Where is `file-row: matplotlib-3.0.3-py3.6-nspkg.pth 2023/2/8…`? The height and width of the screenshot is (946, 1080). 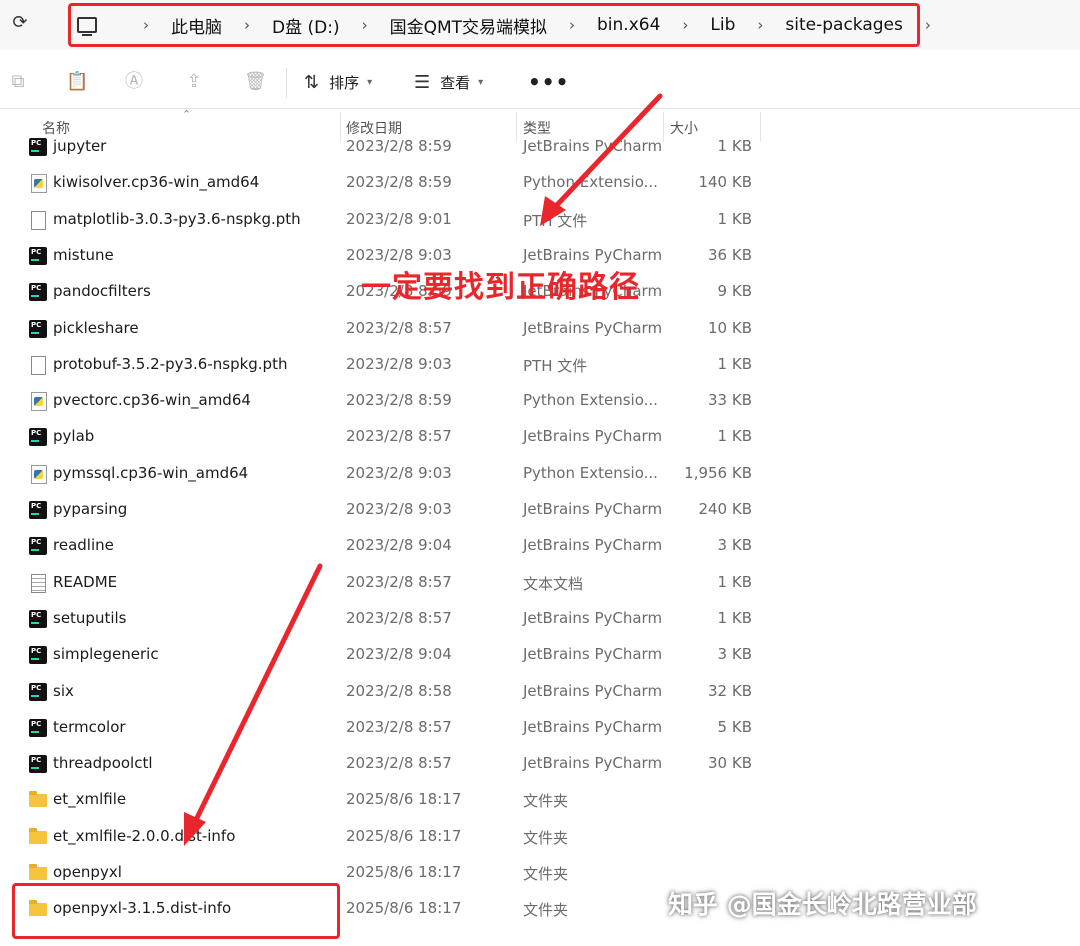 file-row: matplotlib-3.0.3-py3.6-nspkg.pth 2023/2/8… is located at coordinates (390, 220).